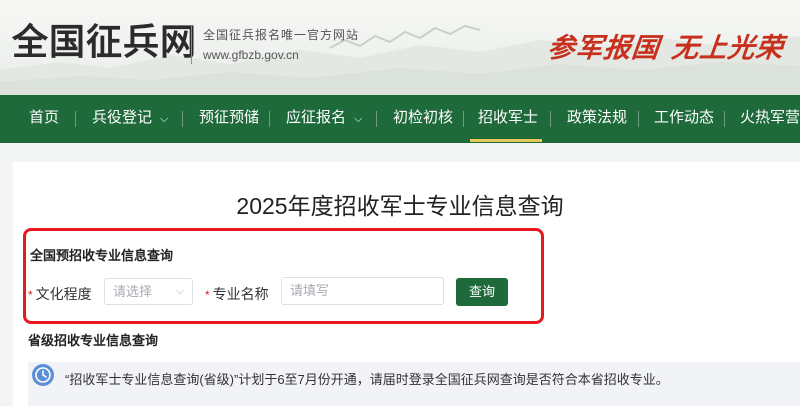  I want to click on nav-item-military-registration: 兵役登记 ⌵, so click(130, 119).